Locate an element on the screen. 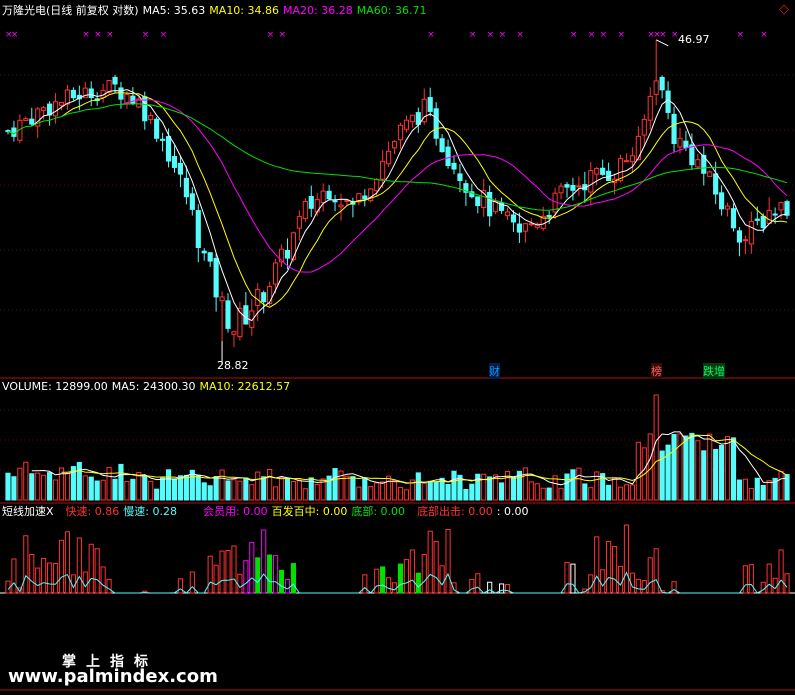 This screenshot has width=795, height=695. diamond-icon: ◇ is located at coordinates (784, 9).